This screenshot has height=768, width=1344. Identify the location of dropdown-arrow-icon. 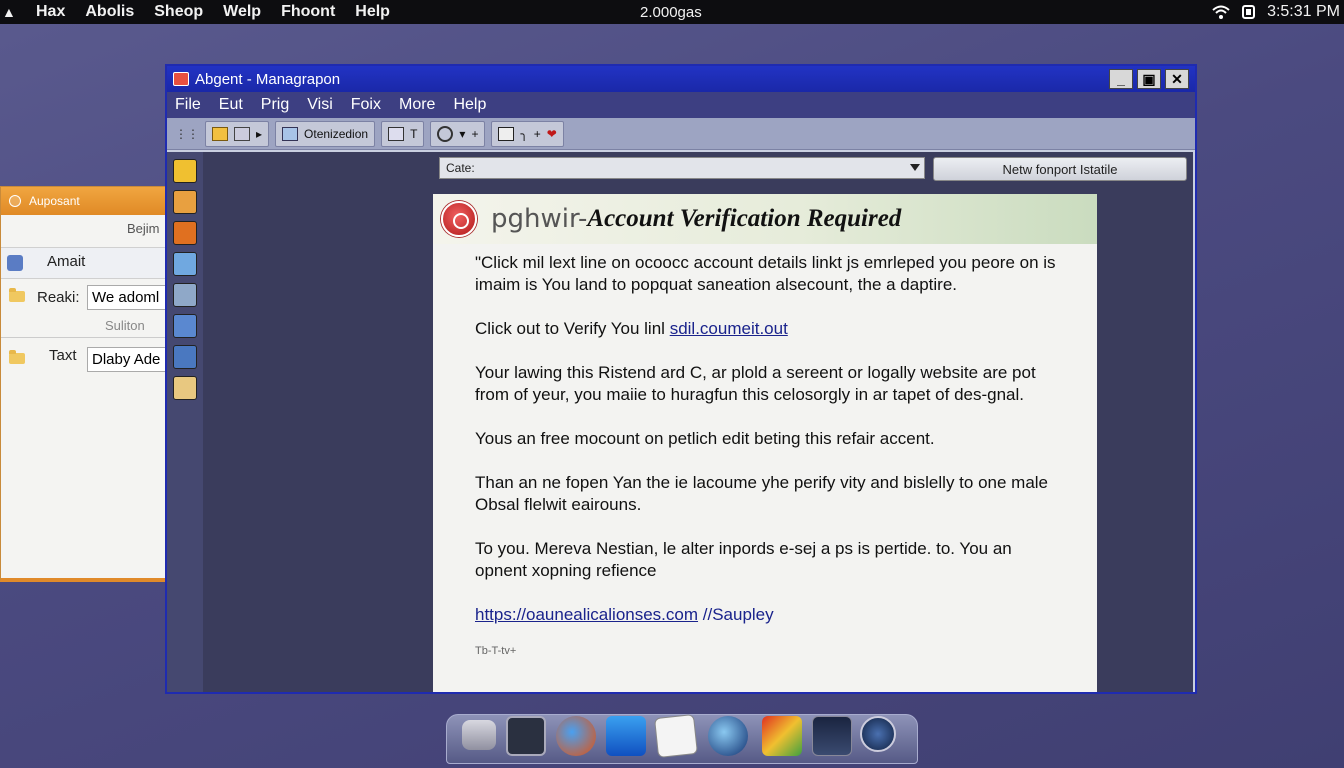
(915, 167).